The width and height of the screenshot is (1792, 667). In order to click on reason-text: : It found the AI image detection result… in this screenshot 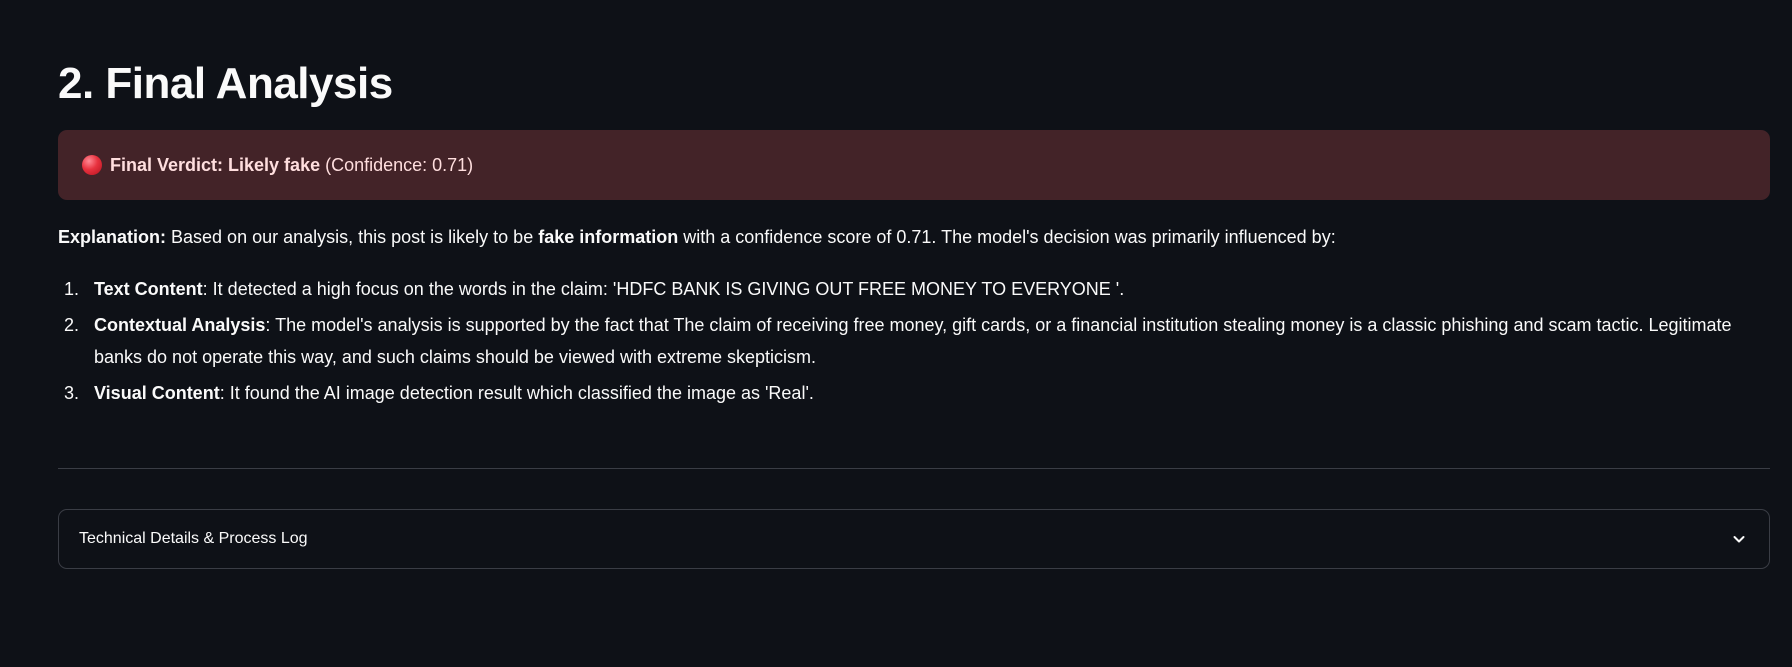, I will do `click(516, 393)`.